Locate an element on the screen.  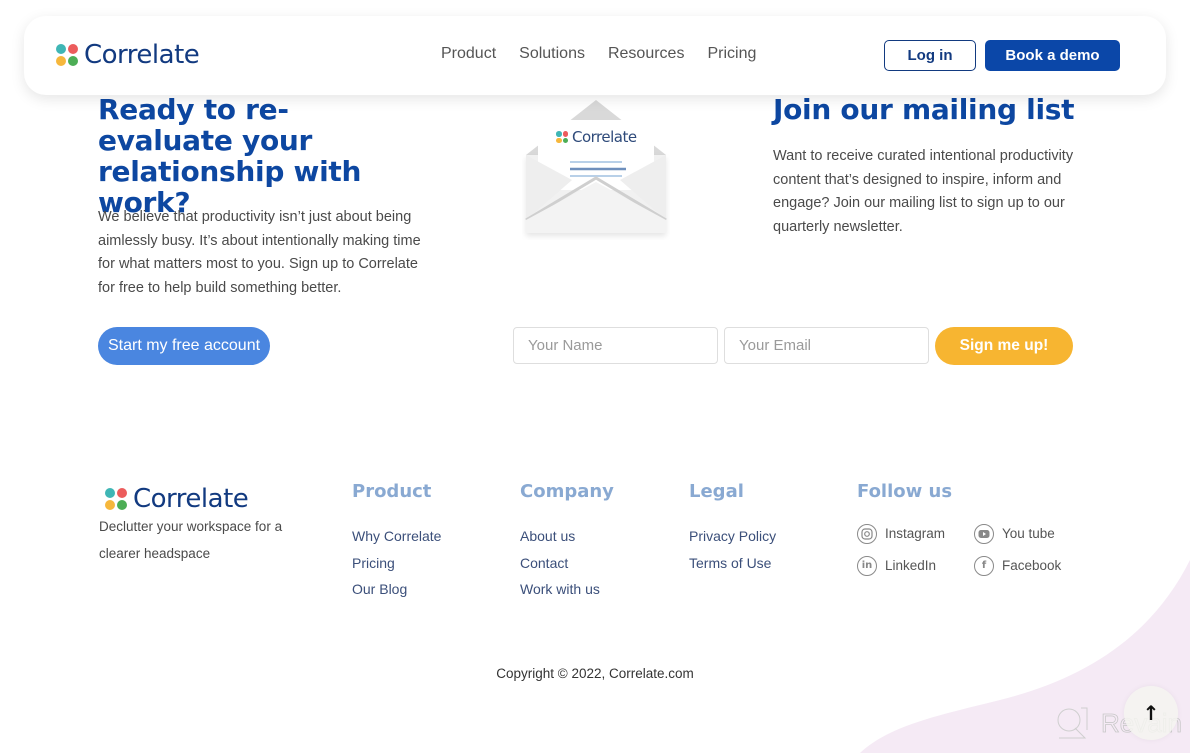
footer-brand-name: Correlate is located at coordinates (191, 499).